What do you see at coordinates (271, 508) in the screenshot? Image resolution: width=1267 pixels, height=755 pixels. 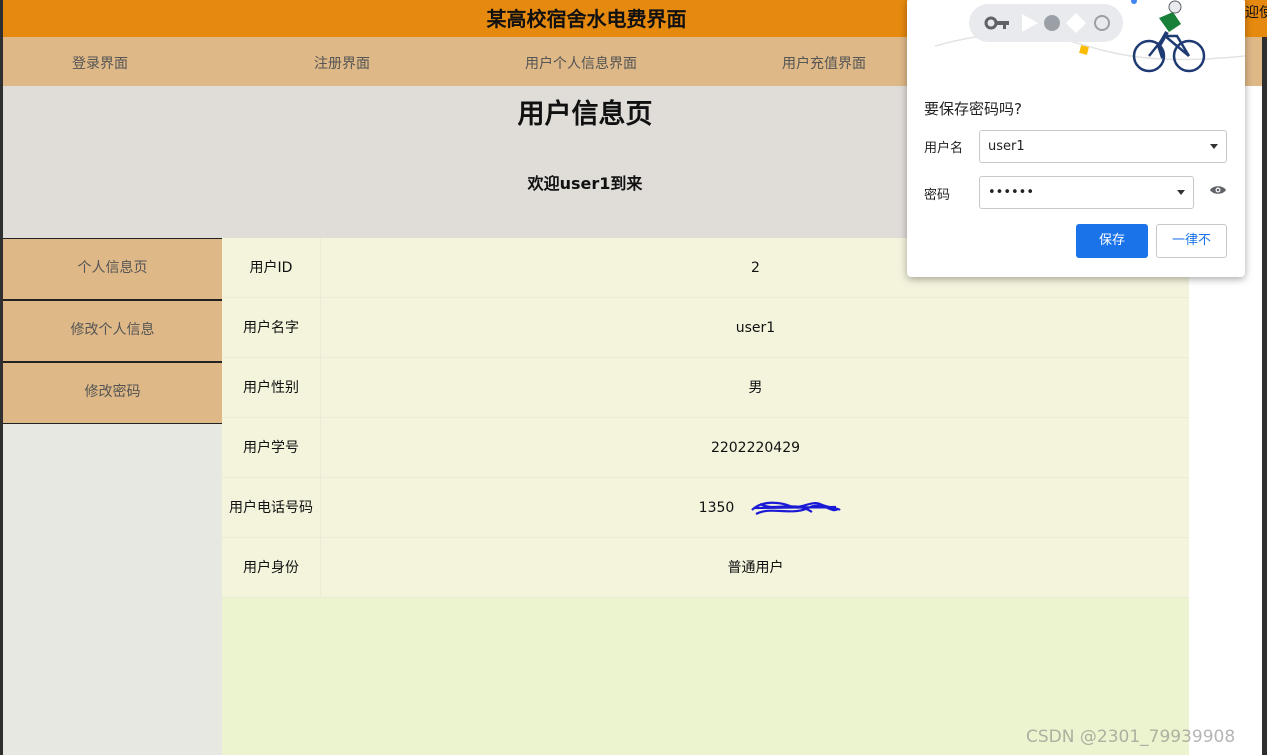 I see `row-label: 用户电话号码` at bounding box center [271, 508].